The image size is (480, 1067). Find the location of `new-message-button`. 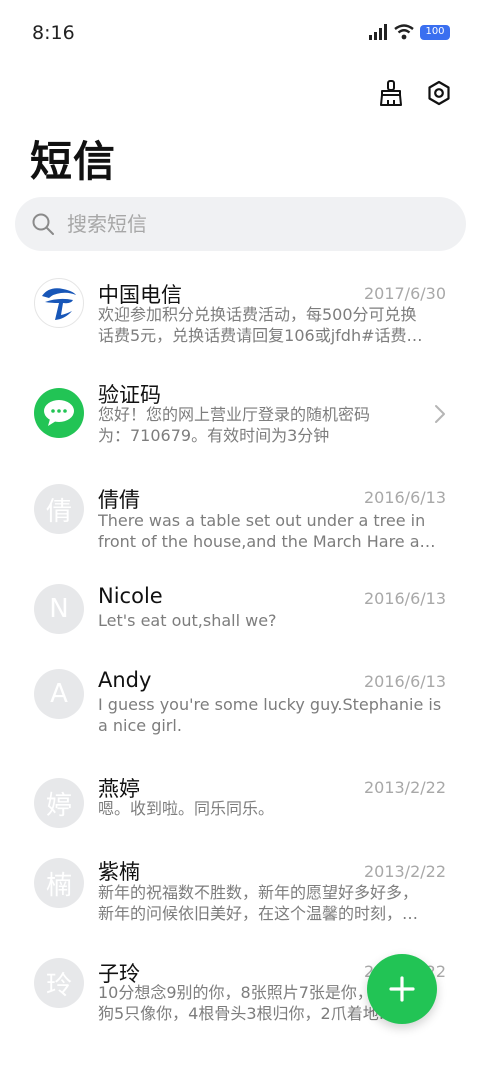

new-message-button is located at coordinates (402, 989).